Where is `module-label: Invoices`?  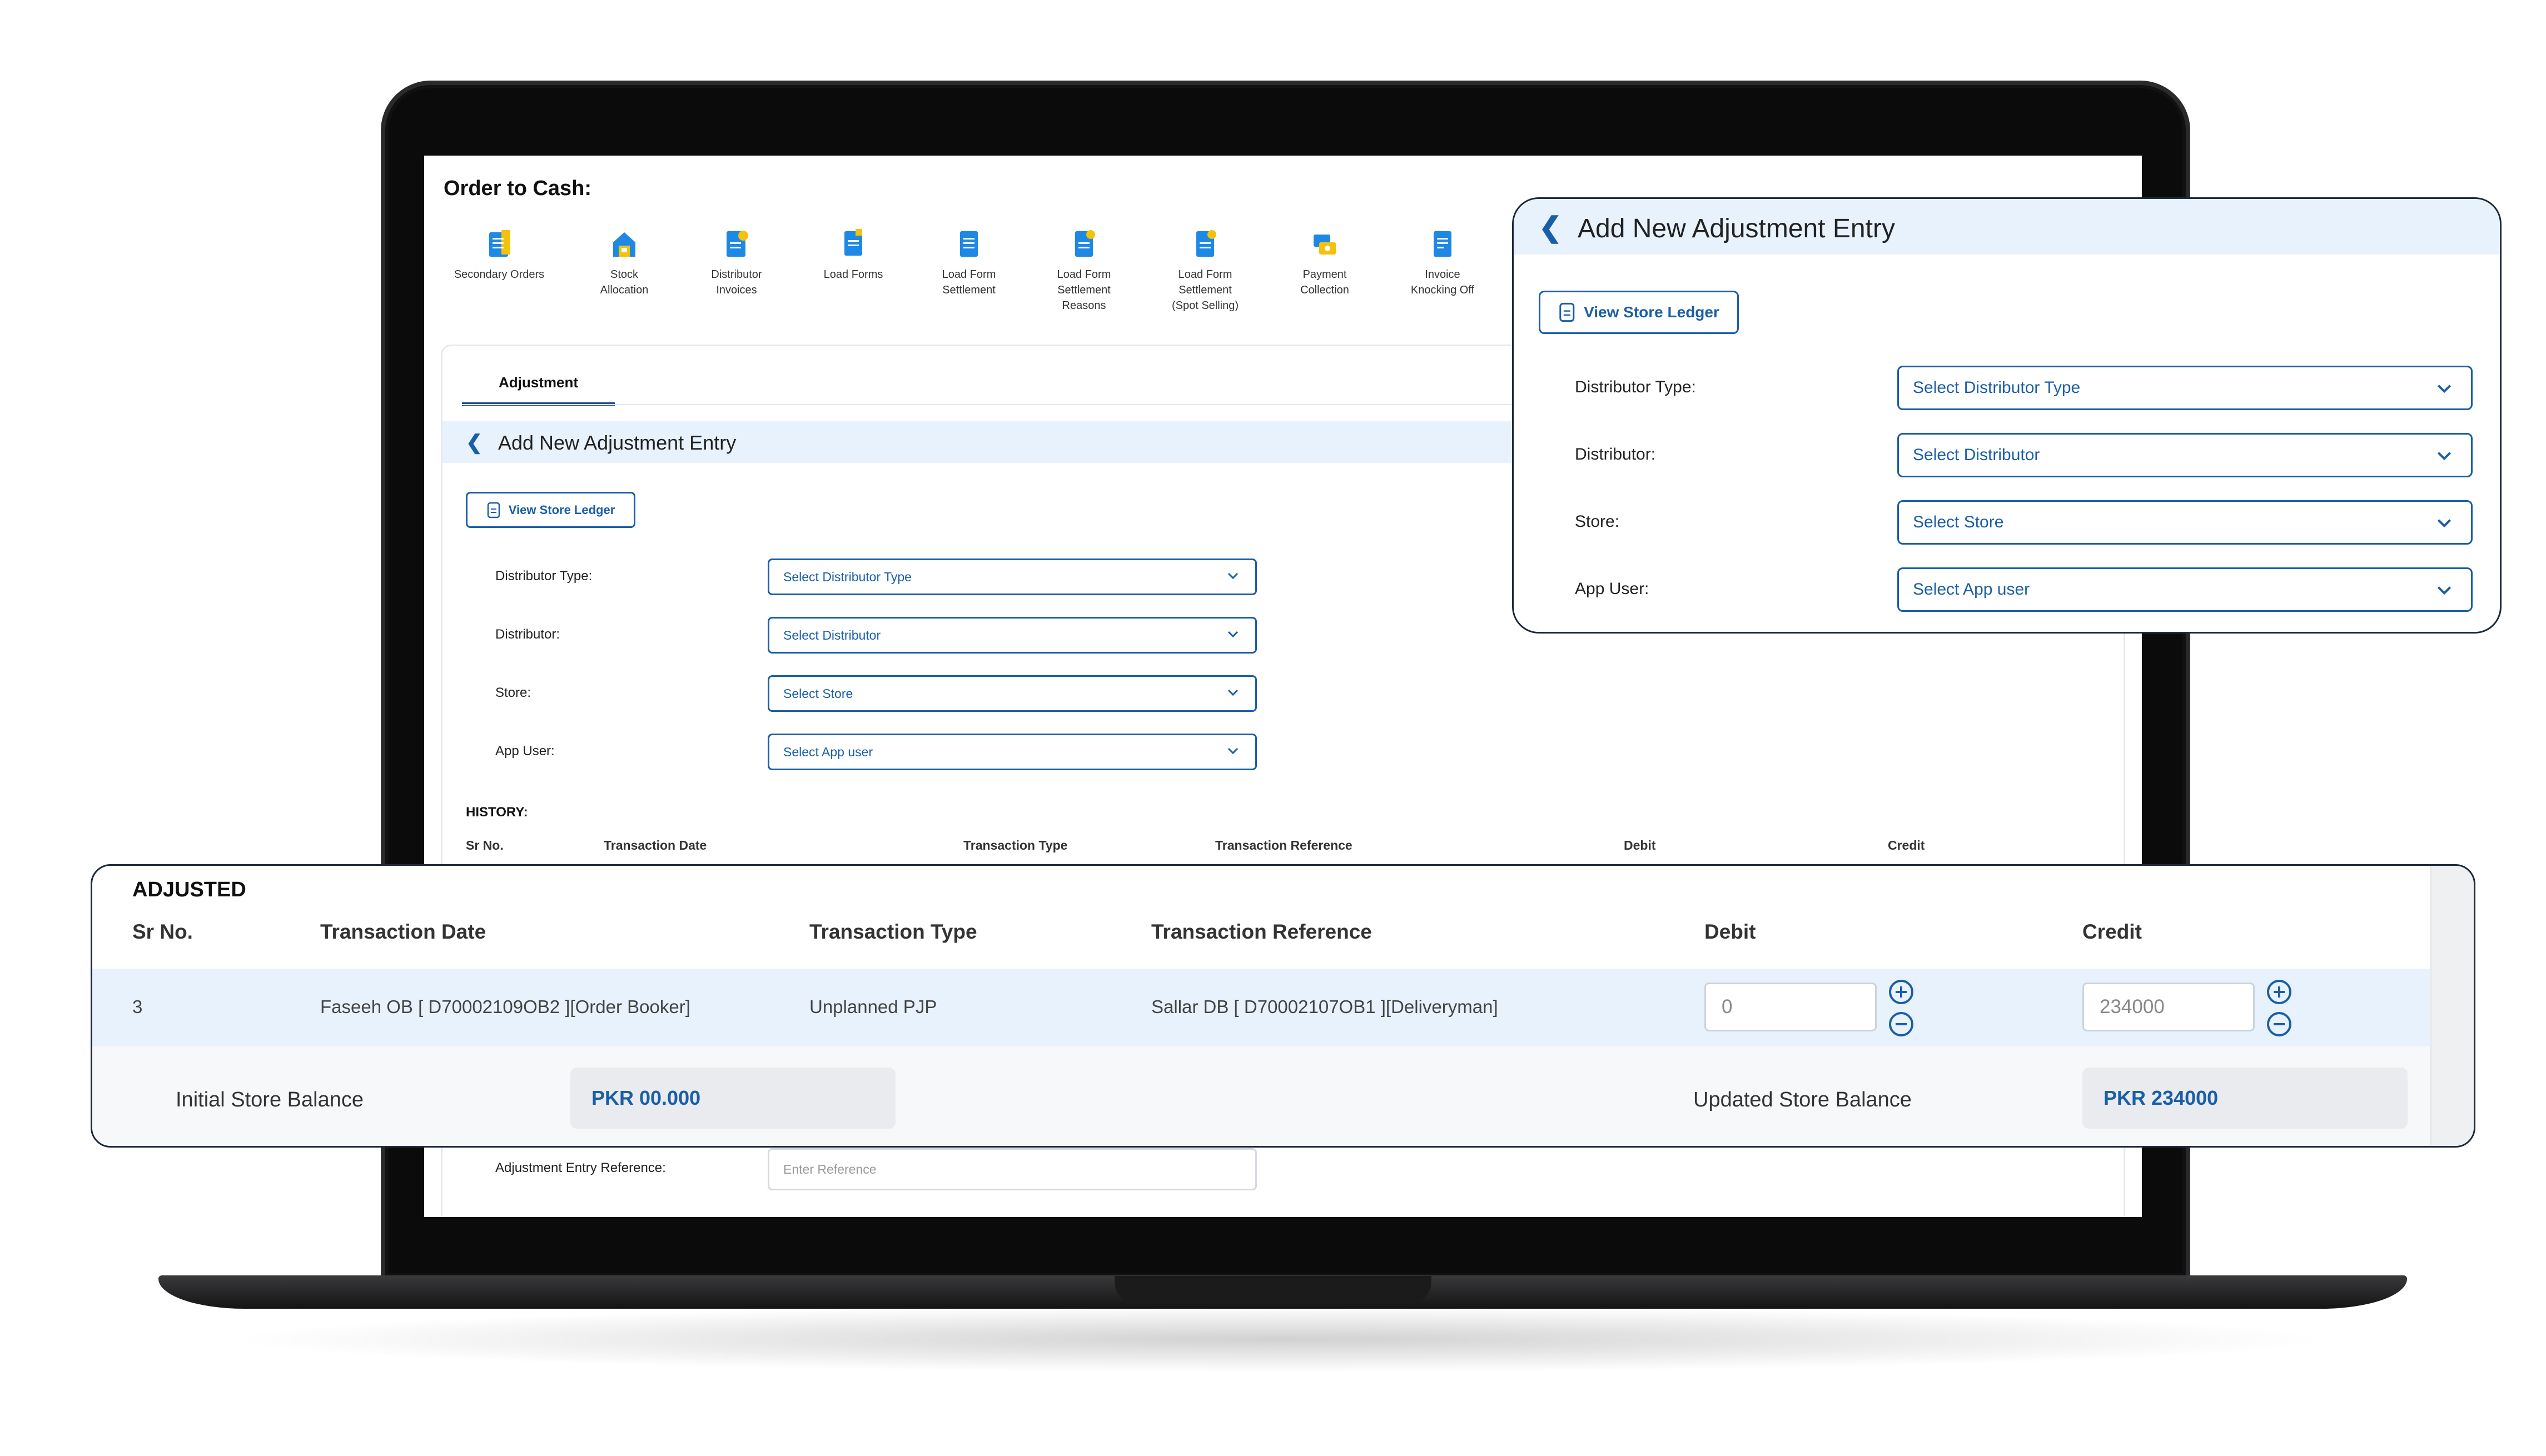
module-label: Invoices is located at coordinates (736, 290).